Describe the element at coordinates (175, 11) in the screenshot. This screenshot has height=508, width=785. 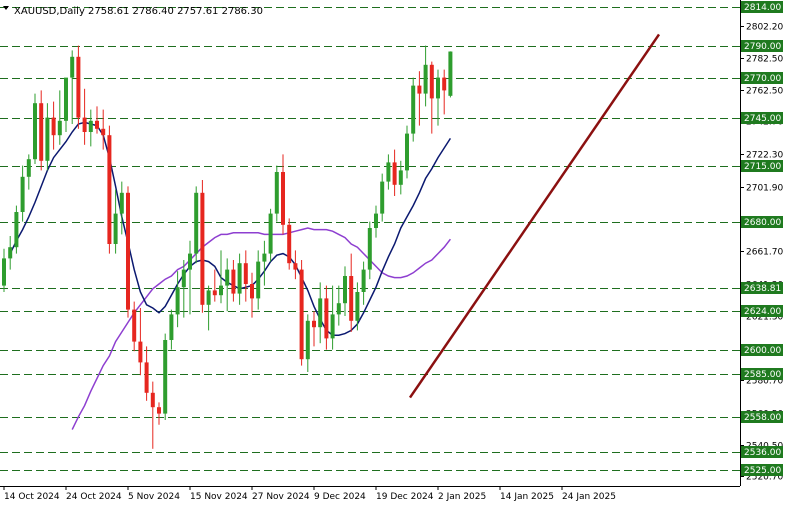
I see `ohlc-readout: 2758.61 2786.40 2757.61 2786.30` at that location.